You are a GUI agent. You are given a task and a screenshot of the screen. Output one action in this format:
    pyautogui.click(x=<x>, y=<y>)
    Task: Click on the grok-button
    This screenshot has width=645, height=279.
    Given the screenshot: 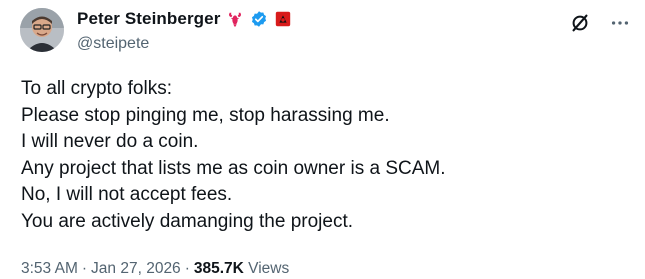 What is the action you would take?
    pyautogui.click(x=580, y=23)
    